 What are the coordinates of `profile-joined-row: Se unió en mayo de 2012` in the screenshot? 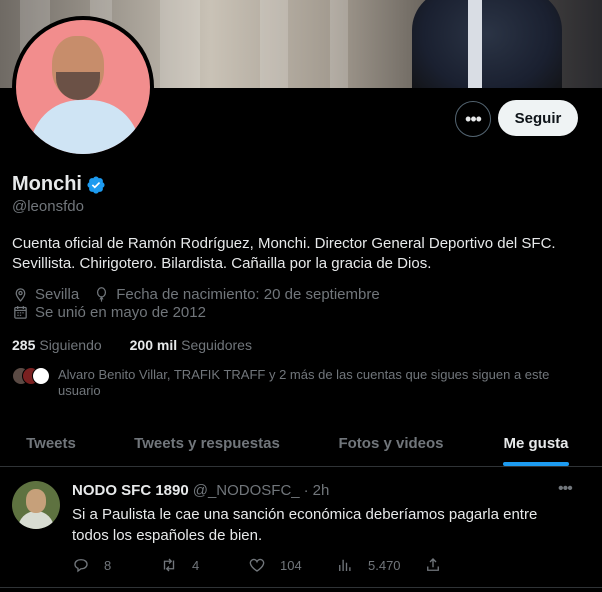 It's located at (109, 312).